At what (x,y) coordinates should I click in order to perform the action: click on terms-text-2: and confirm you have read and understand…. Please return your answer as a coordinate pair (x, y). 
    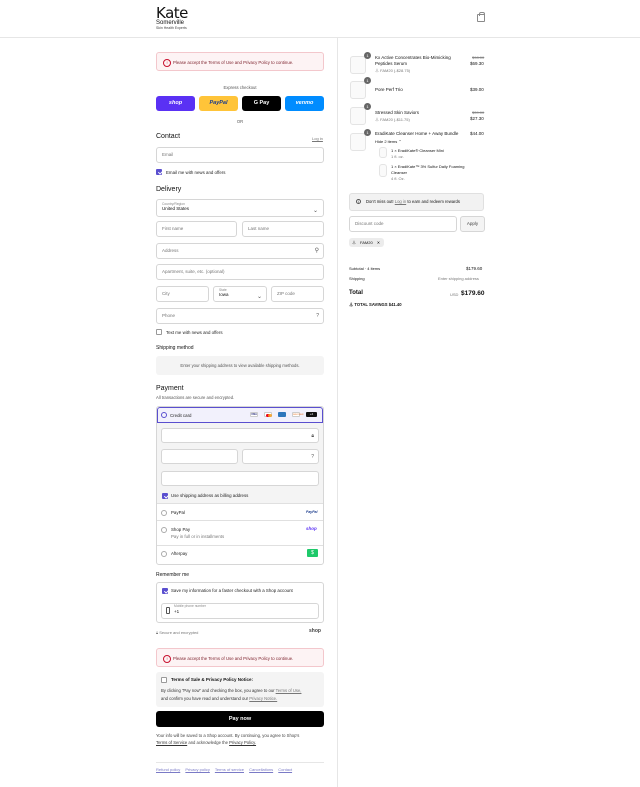
    Looking at the image, I should click on (205, 698).